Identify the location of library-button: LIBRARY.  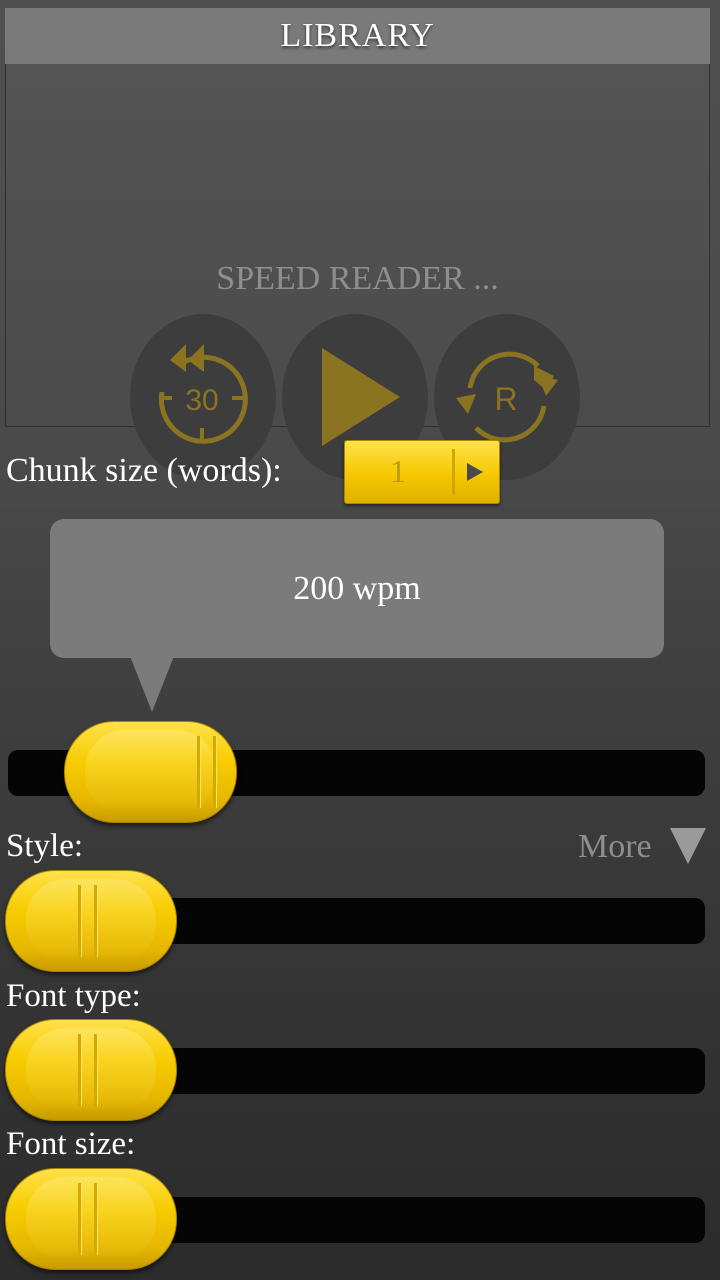
(357, 37).